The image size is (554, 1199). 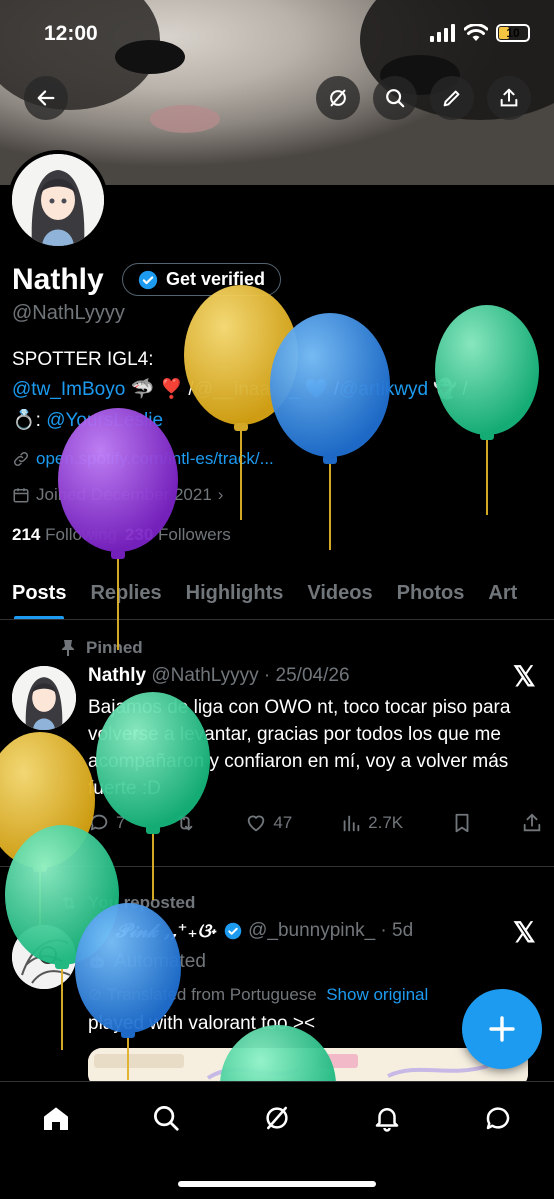 I want to click on home-icon, so click(x=56, y=1118).